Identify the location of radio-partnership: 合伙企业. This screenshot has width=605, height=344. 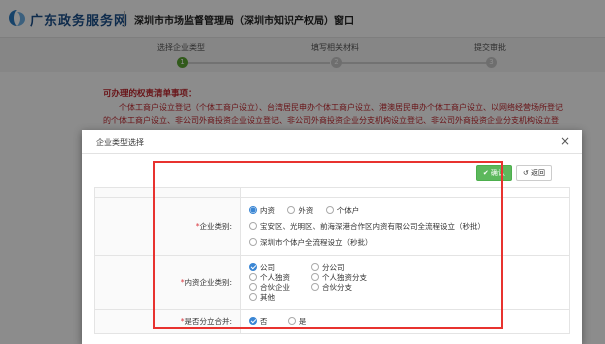
(275, 287).